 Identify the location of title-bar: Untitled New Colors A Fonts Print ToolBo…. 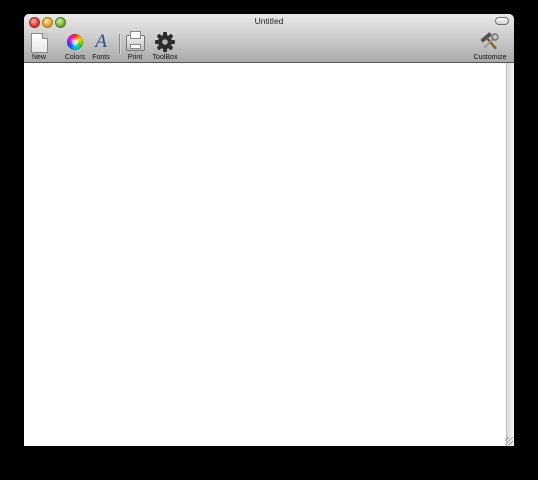
(269, 38).